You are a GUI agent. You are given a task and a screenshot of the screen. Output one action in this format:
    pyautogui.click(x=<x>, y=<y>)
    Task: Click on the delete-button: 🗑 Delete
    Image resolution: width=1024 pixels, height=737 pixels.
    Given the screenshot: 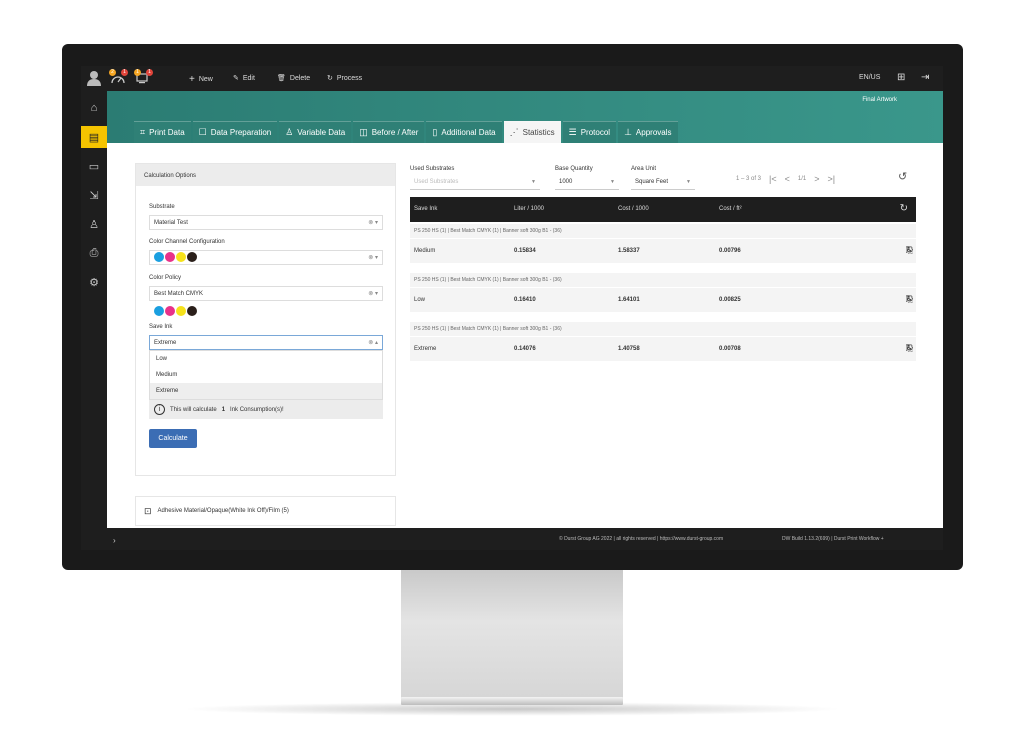 What is the action you would take?
    pyautogui.click(x=293, y=78)
    